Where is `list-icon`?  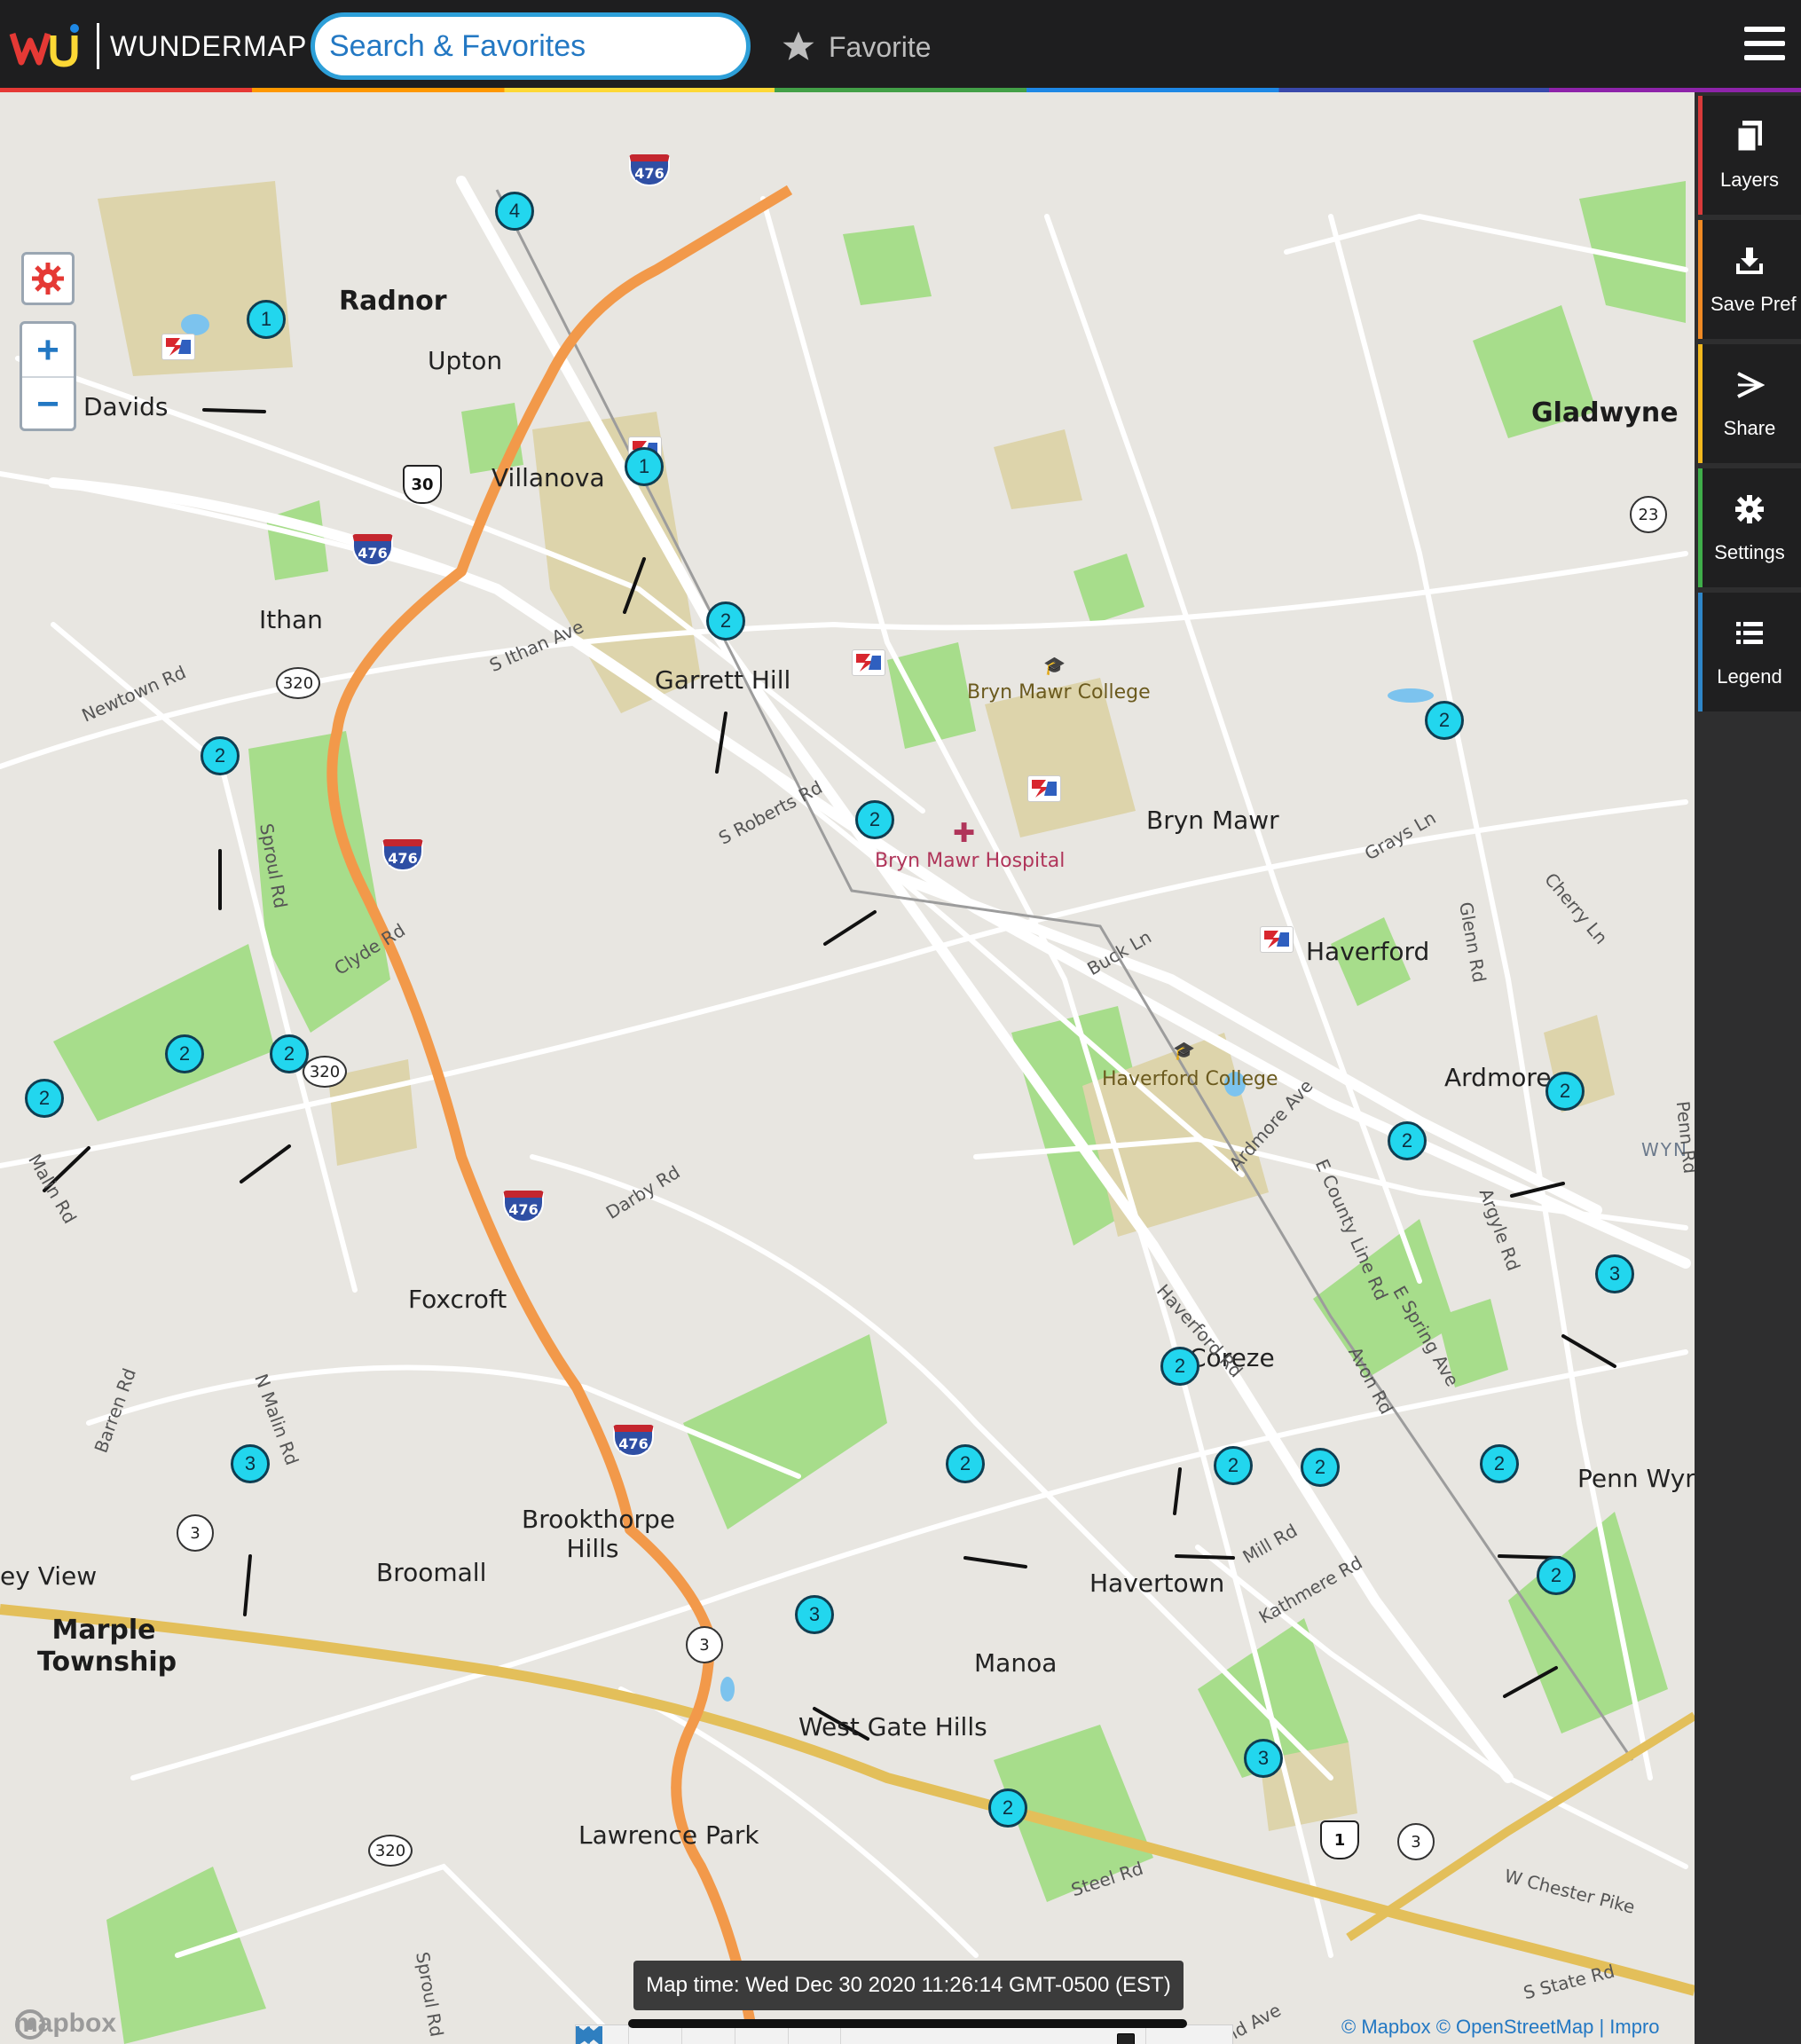
list-icon is located at coordinates (1749, 633).